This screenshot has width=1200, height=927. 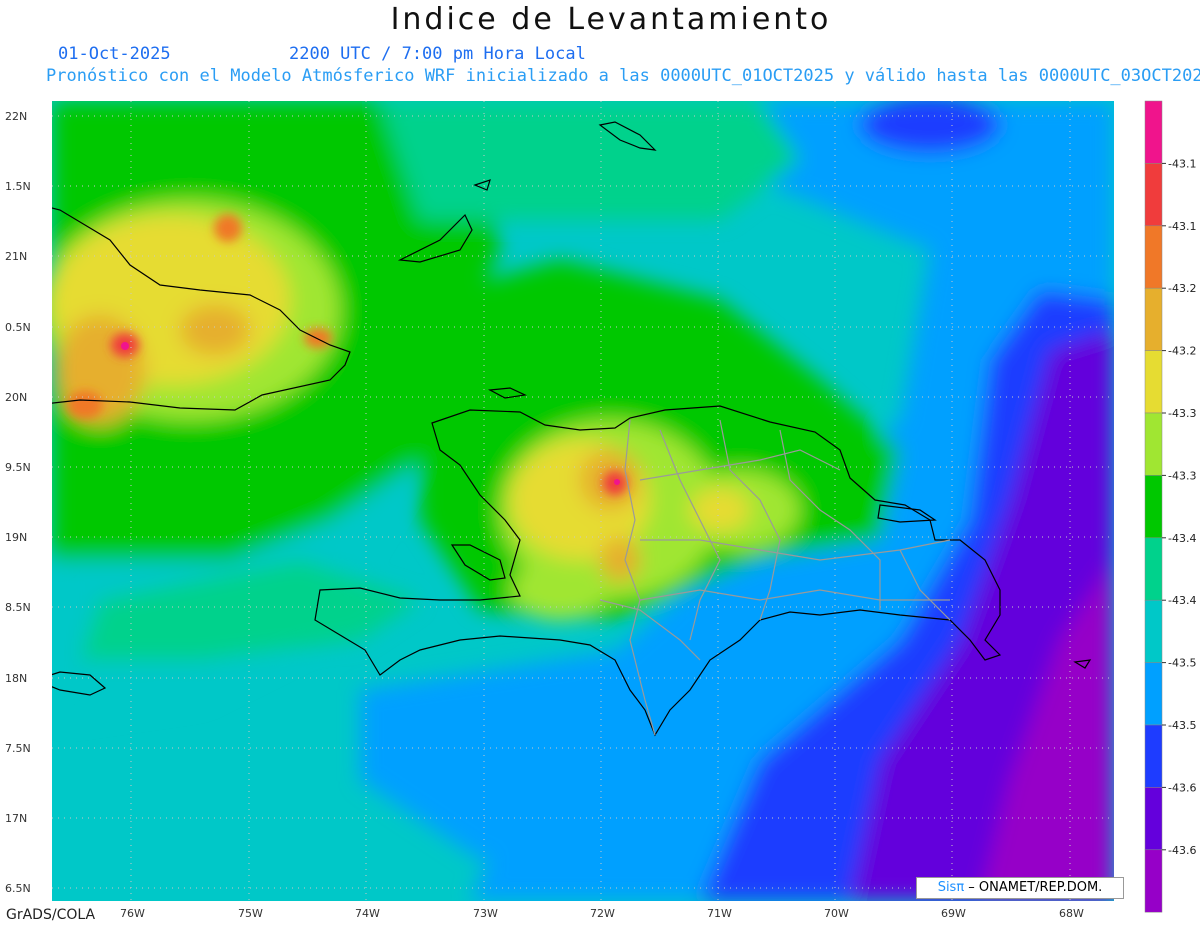 I want to click on lat-label: 1.5N, so click(x=18, y=186).